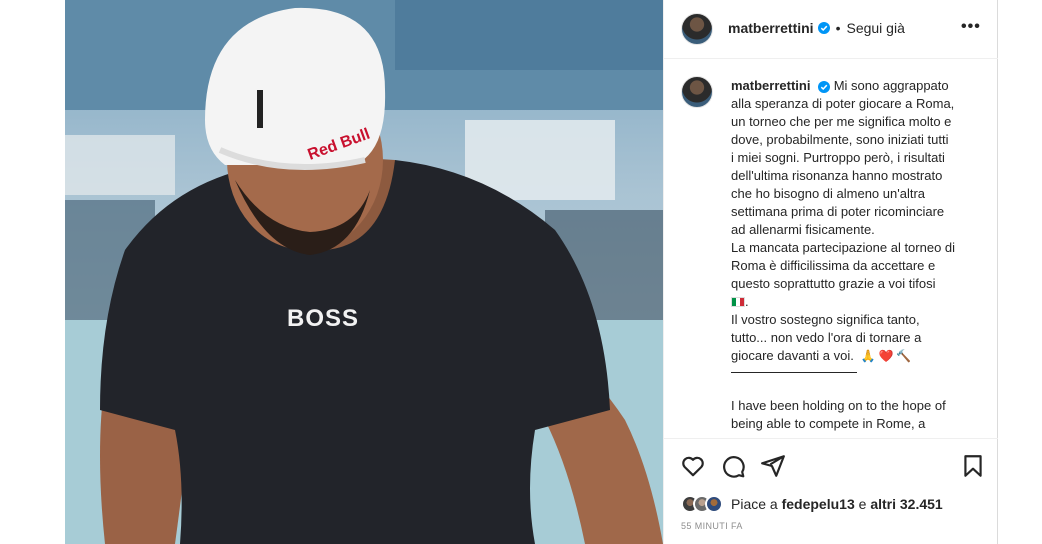 This screenshot has height=544, width=1042. I want to click on hammer-emoji-icon: 🔨, so click(904, 356).